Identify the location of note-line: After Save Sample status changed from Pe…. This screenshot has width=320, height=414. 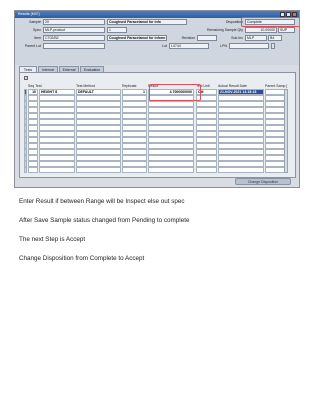
(104, 220).